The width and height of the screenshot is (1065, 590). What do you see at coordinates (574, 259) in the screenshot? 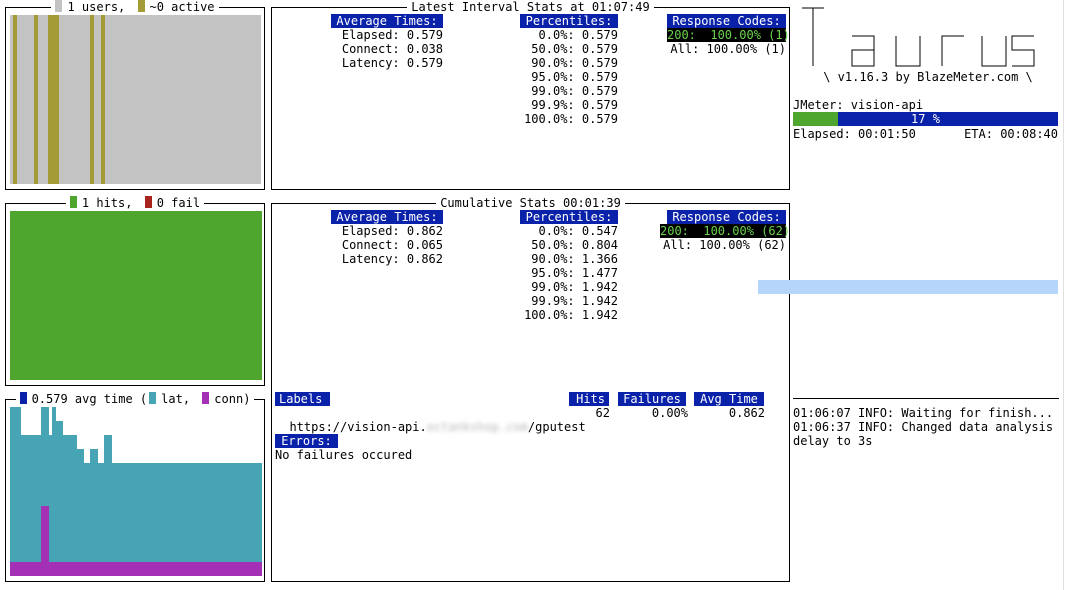
I see `cum-pct-90: 90.0%: 1.366` at bounding box center [574, 259].